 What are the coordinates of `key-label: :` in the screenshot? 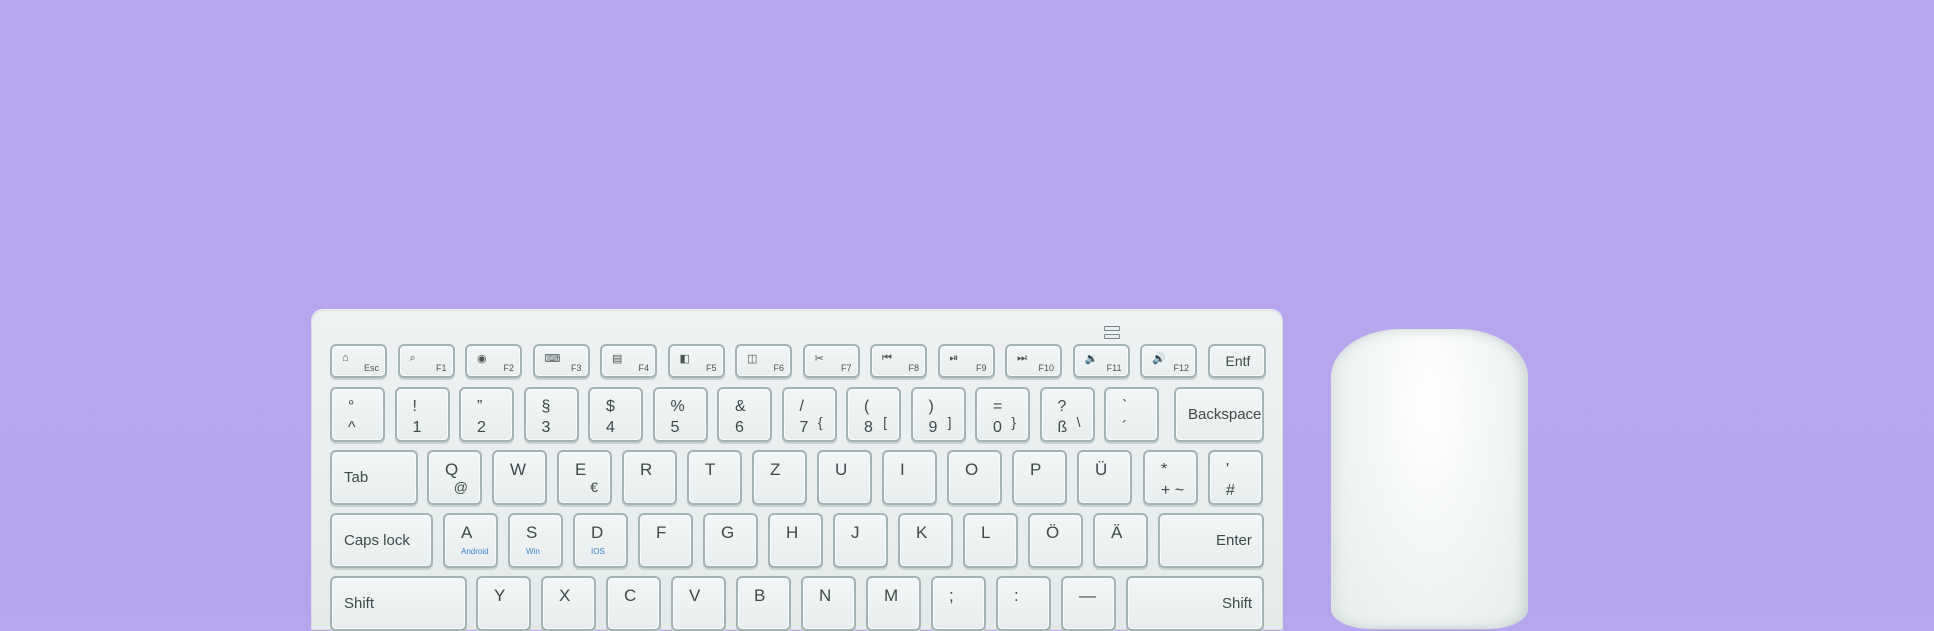 It's located at (1016, 595).